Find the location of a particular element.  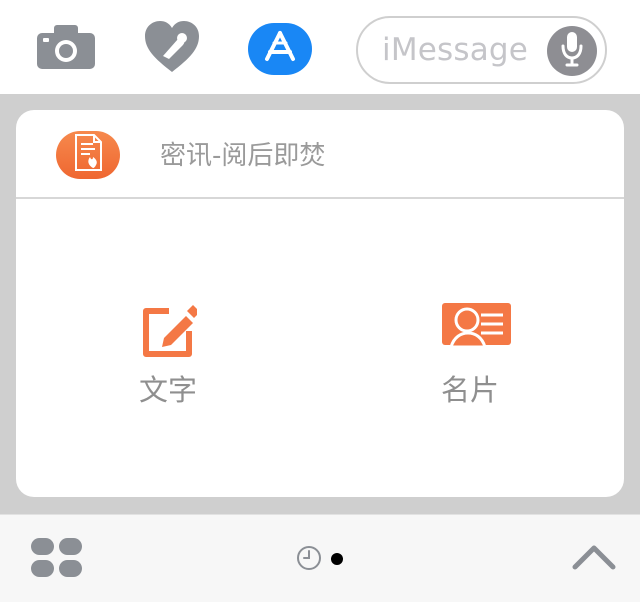

app-store-button is located at coordinates (280, 49).